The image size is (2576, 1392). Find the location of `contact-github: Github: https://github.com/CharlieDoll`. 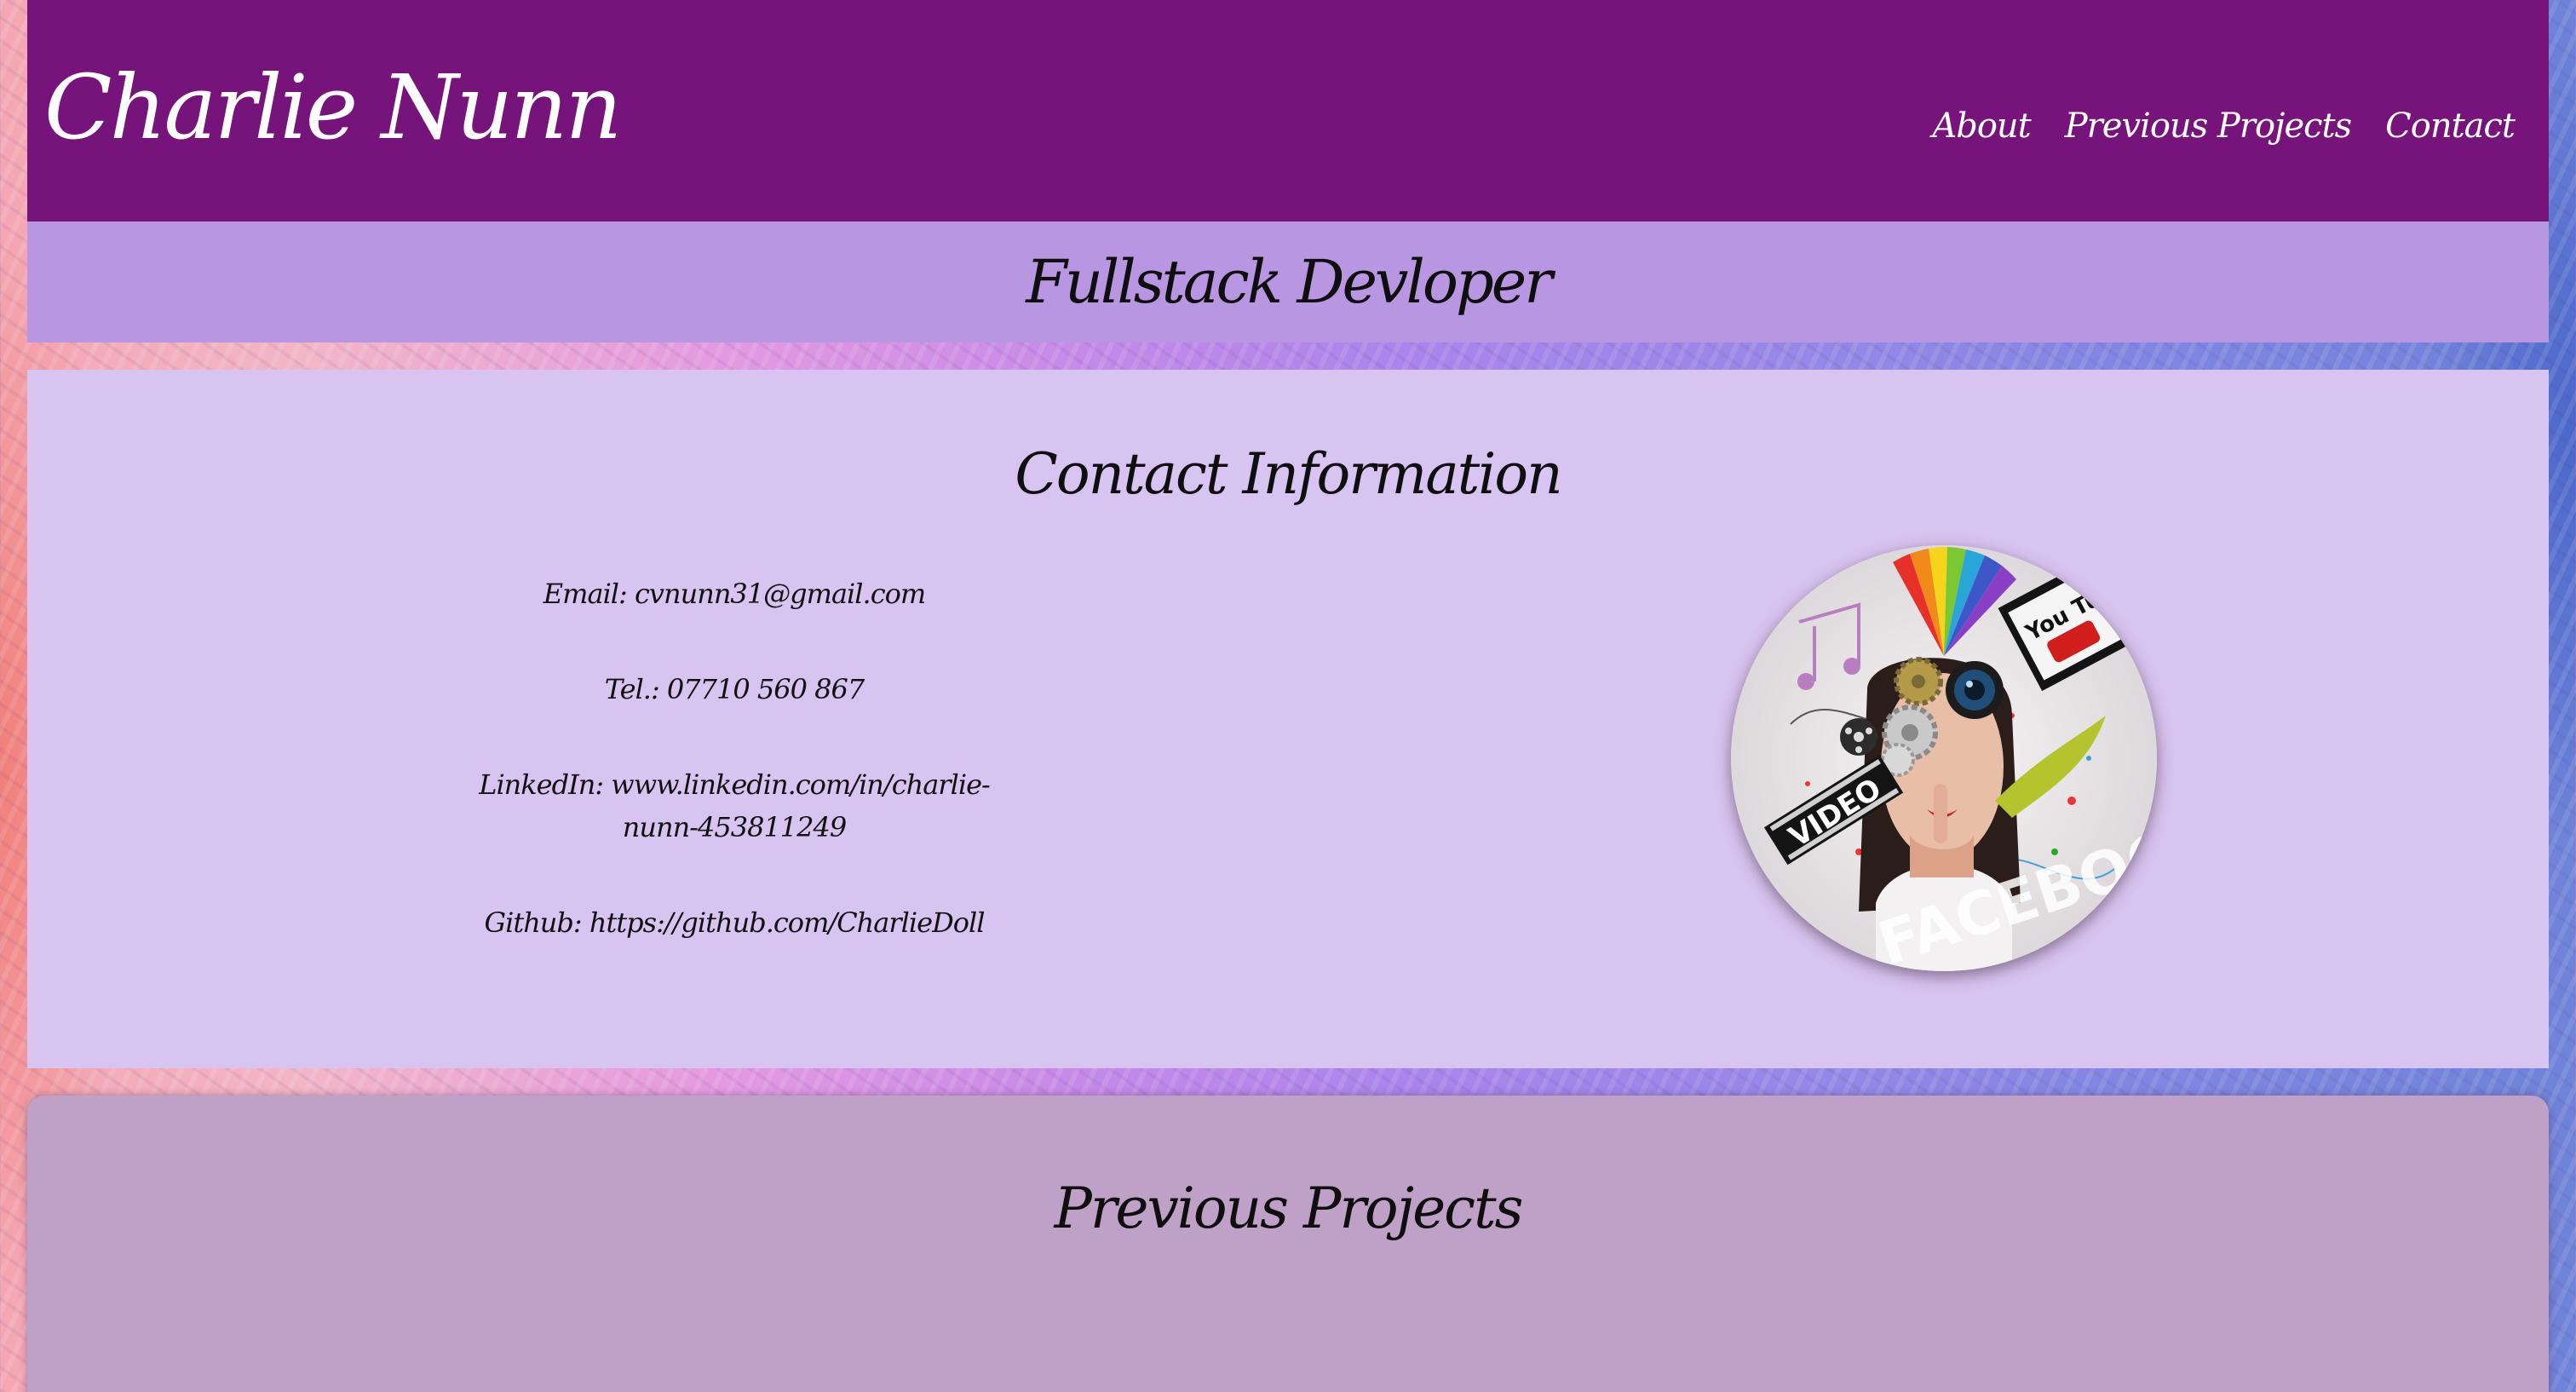

contact-github: Github: https://github.com/CharlieDoll is located at coordinates (735, 923).